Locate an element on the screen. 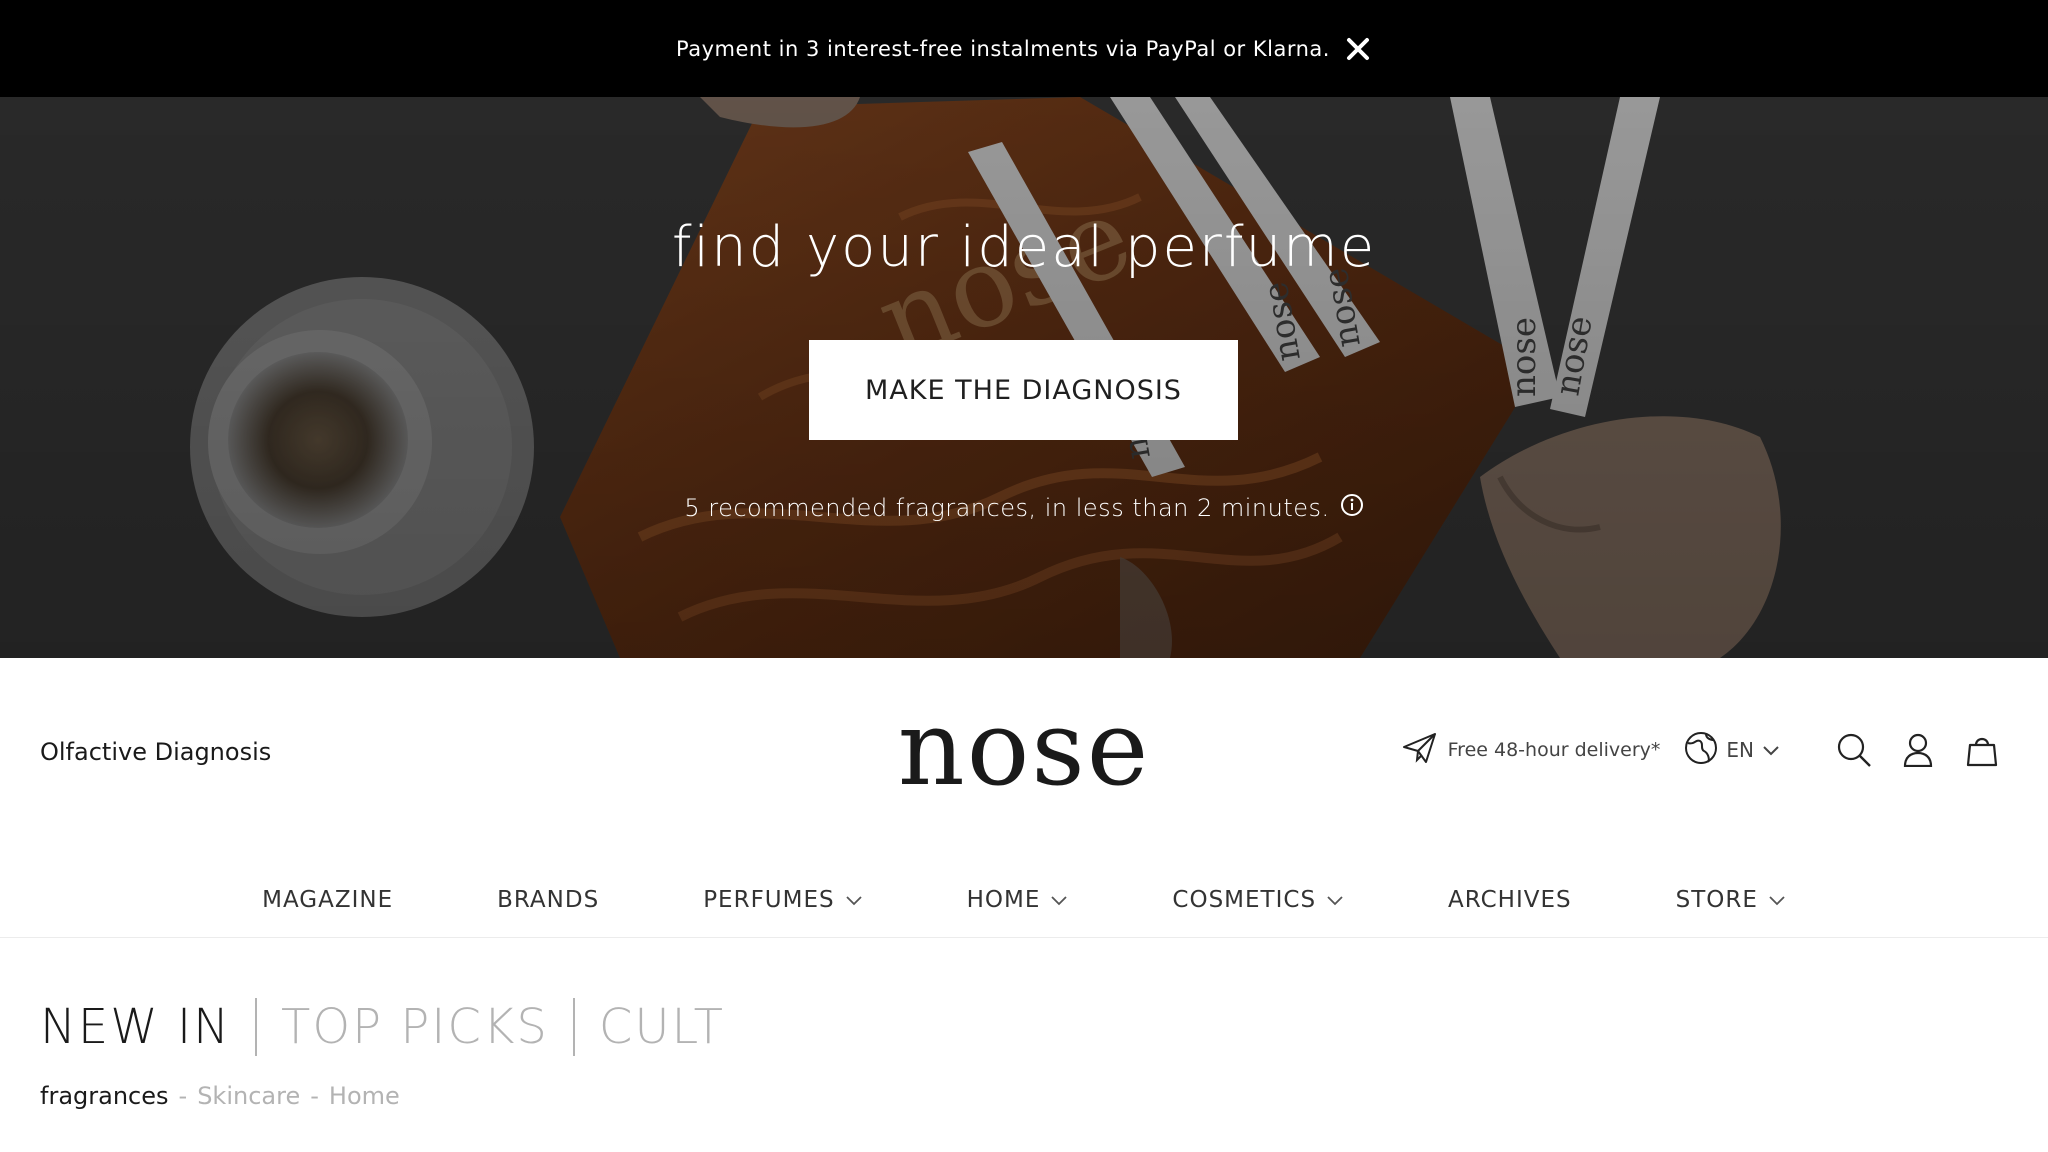 The image size is (2048, 1152). nav-label: STORE is located at coordinates (1716, 899).